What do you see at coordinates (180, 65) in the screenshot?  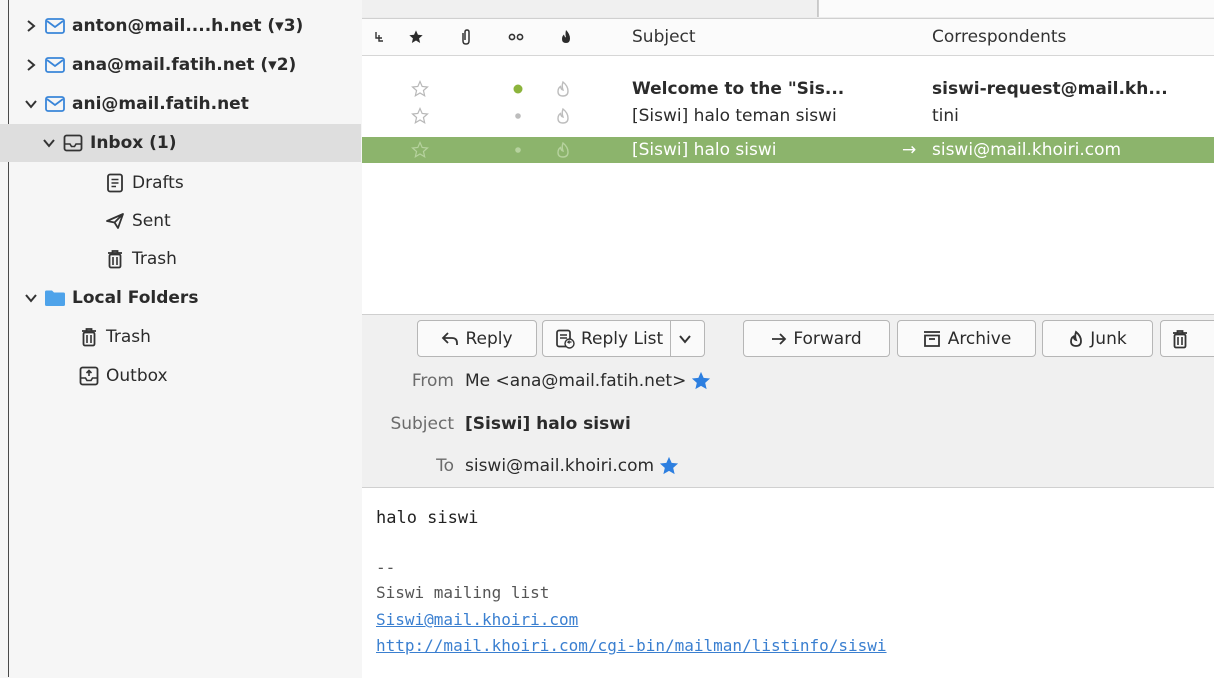 I see `account-ana: ana@mail.fatih.net (▾2)` at bounding box center [180, 65].